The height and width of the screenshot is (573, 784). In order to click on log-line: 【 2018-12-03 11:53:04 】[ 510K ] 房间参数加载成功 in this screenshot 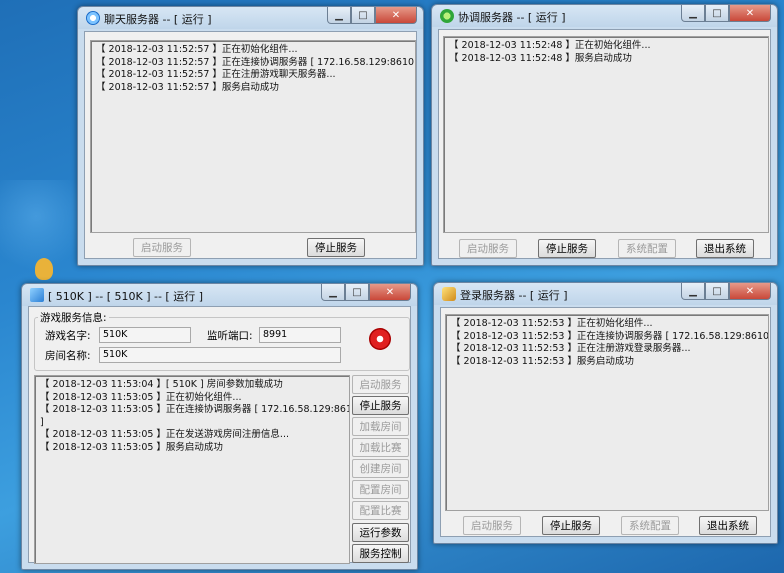, I will do `click(161, 384)`.